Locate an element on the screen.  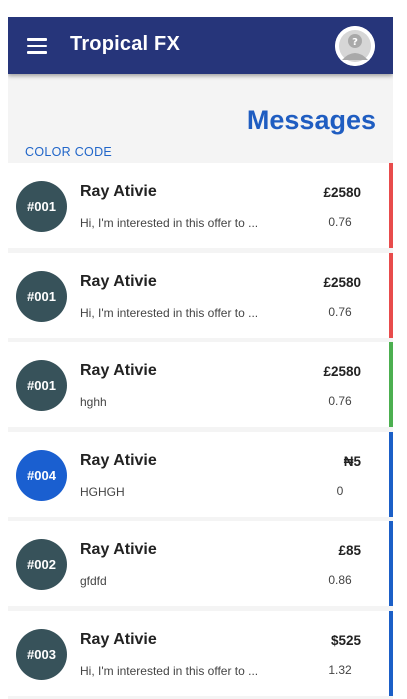
app-bar: Tropical FX ? is located at coordinates (200, 45).